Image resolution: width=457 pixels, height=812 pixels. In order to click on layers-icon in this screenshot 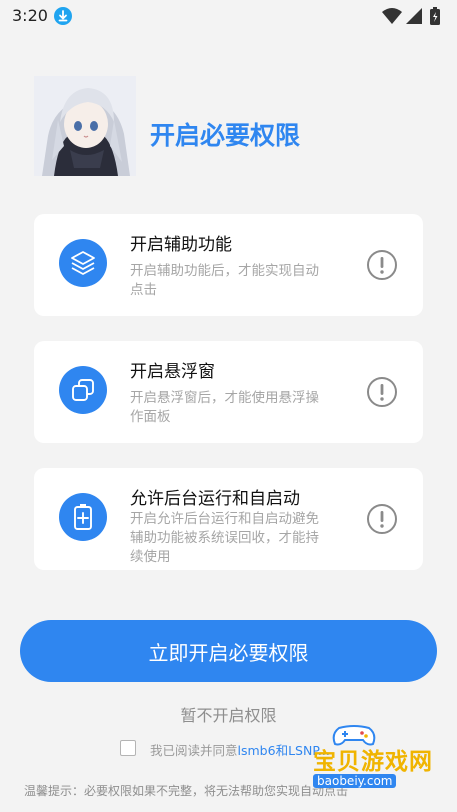, I will do `click(83, 263)`.